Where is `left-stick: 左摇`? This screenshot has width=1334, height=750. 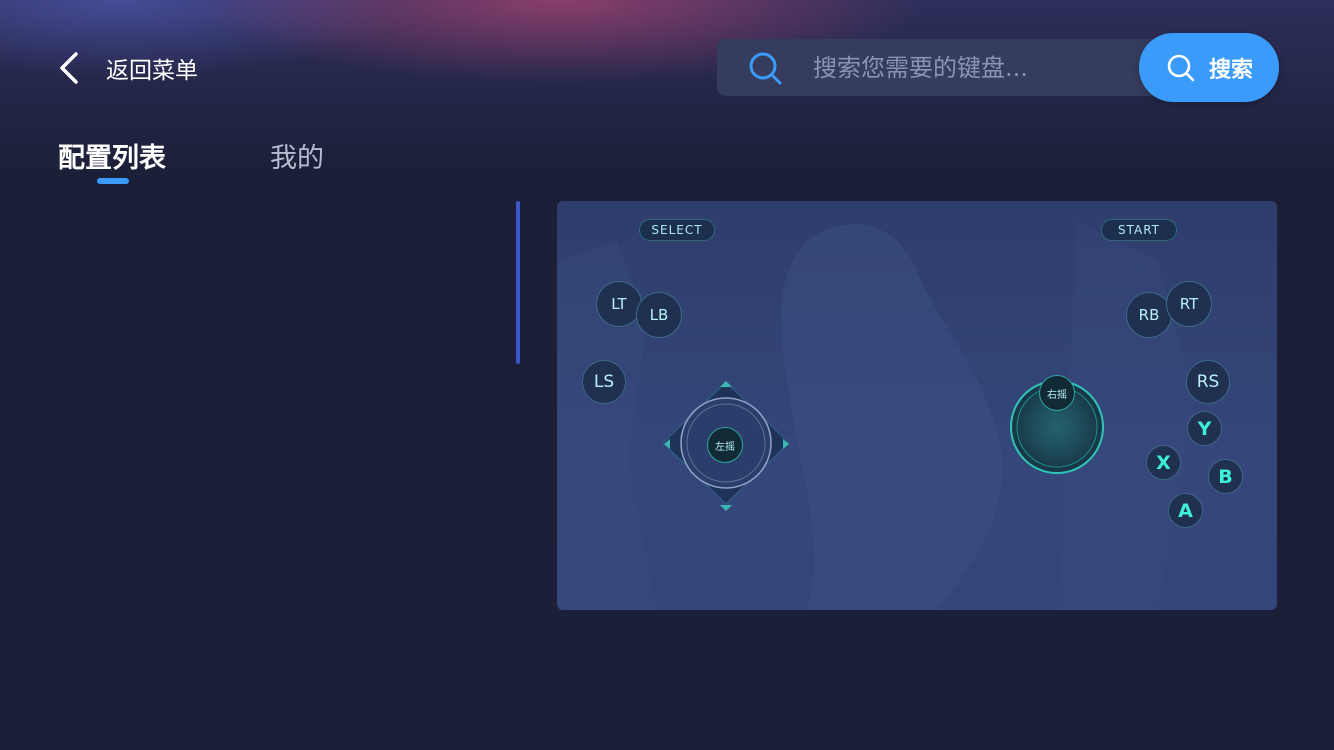 left-stick: 左摇 is located at coordinates (725, 445).